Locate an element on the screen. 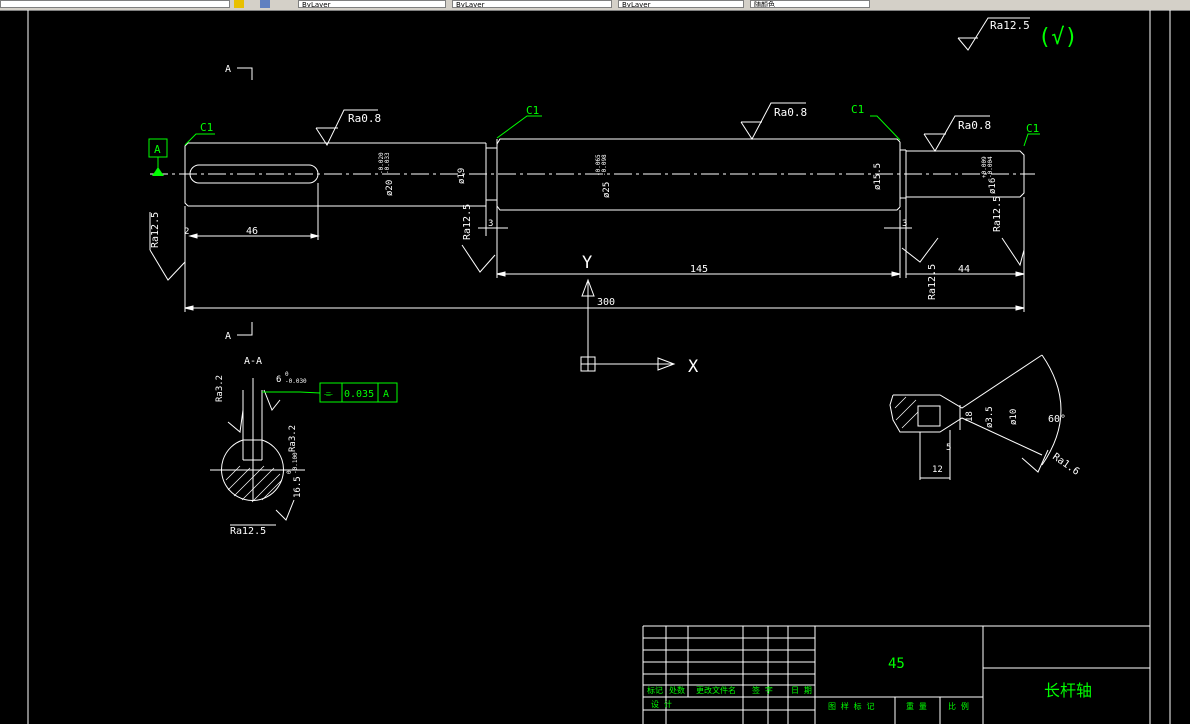 This screenshot has width=1190, height=724. ucs-icon is located at coordinates (628, 325).